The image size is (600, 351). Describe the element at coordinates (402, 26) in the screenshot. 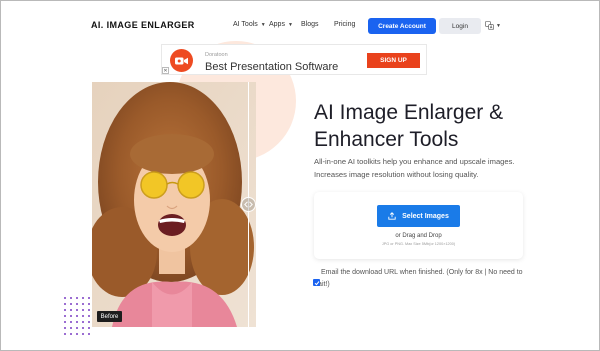

I see `create-account-button: Create Account` at that location.